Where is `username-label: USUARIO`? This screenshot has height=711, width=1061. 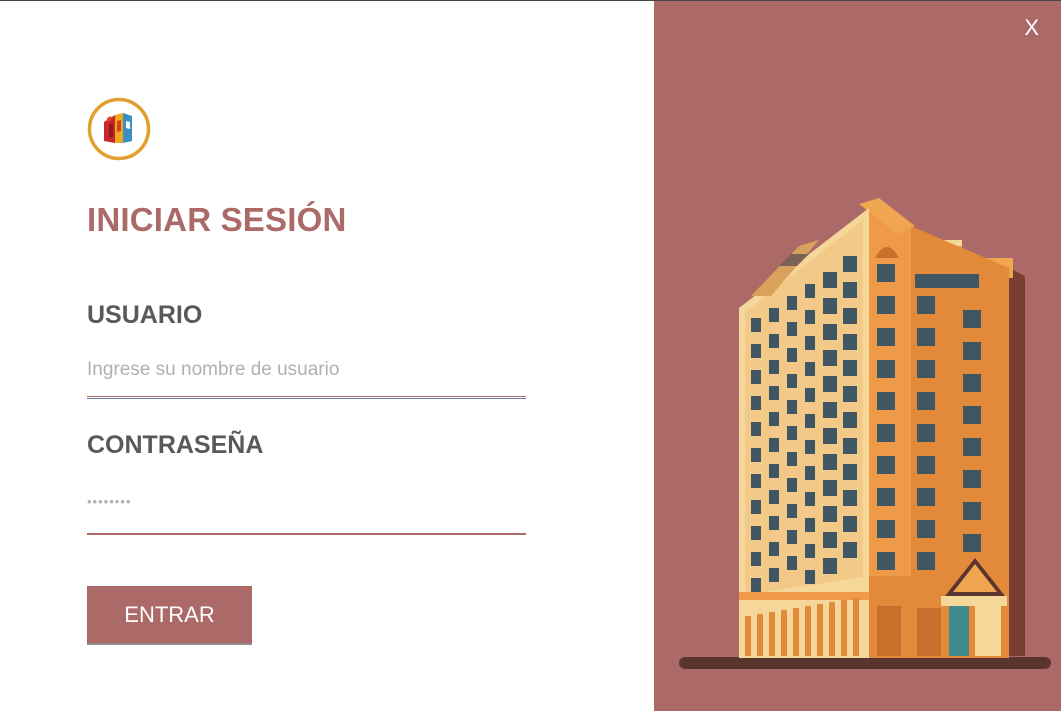 username-label: USUARIO is located at coordinates (145, 315).